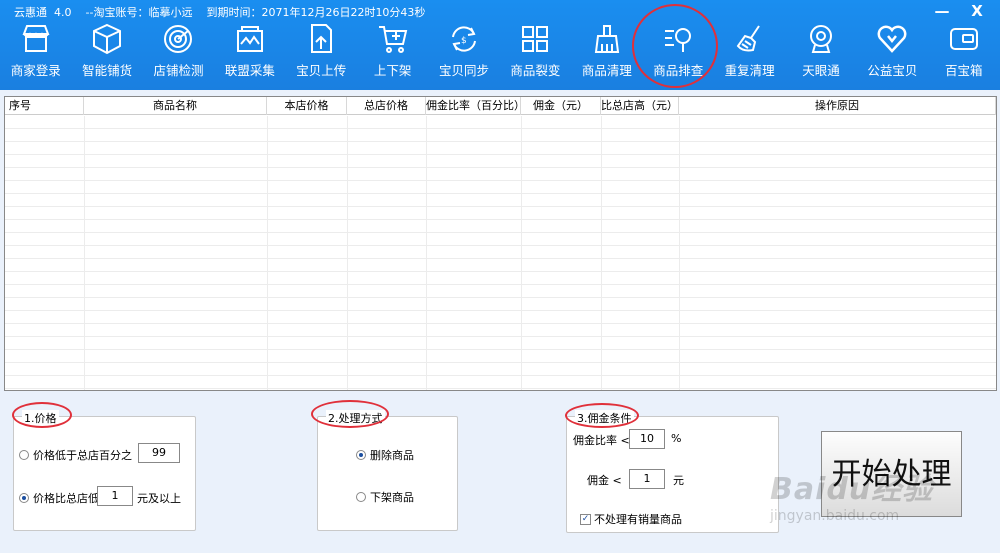  I want to click on expire-info: 到期时间：2071年12月26日22时10分43秒, so click(316, 12).